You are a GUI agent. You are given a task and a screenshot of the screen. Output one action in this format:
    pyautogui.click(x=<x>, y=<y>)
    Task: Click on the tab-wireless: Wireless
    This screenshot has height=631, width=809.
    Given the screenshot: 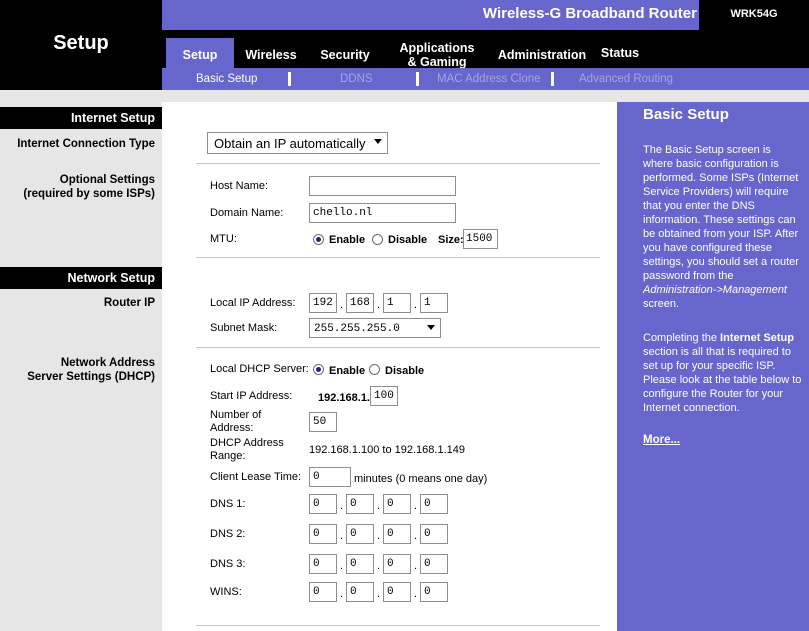 What is the action you would take?
    pyautogui.click(x=271, y=55)
    